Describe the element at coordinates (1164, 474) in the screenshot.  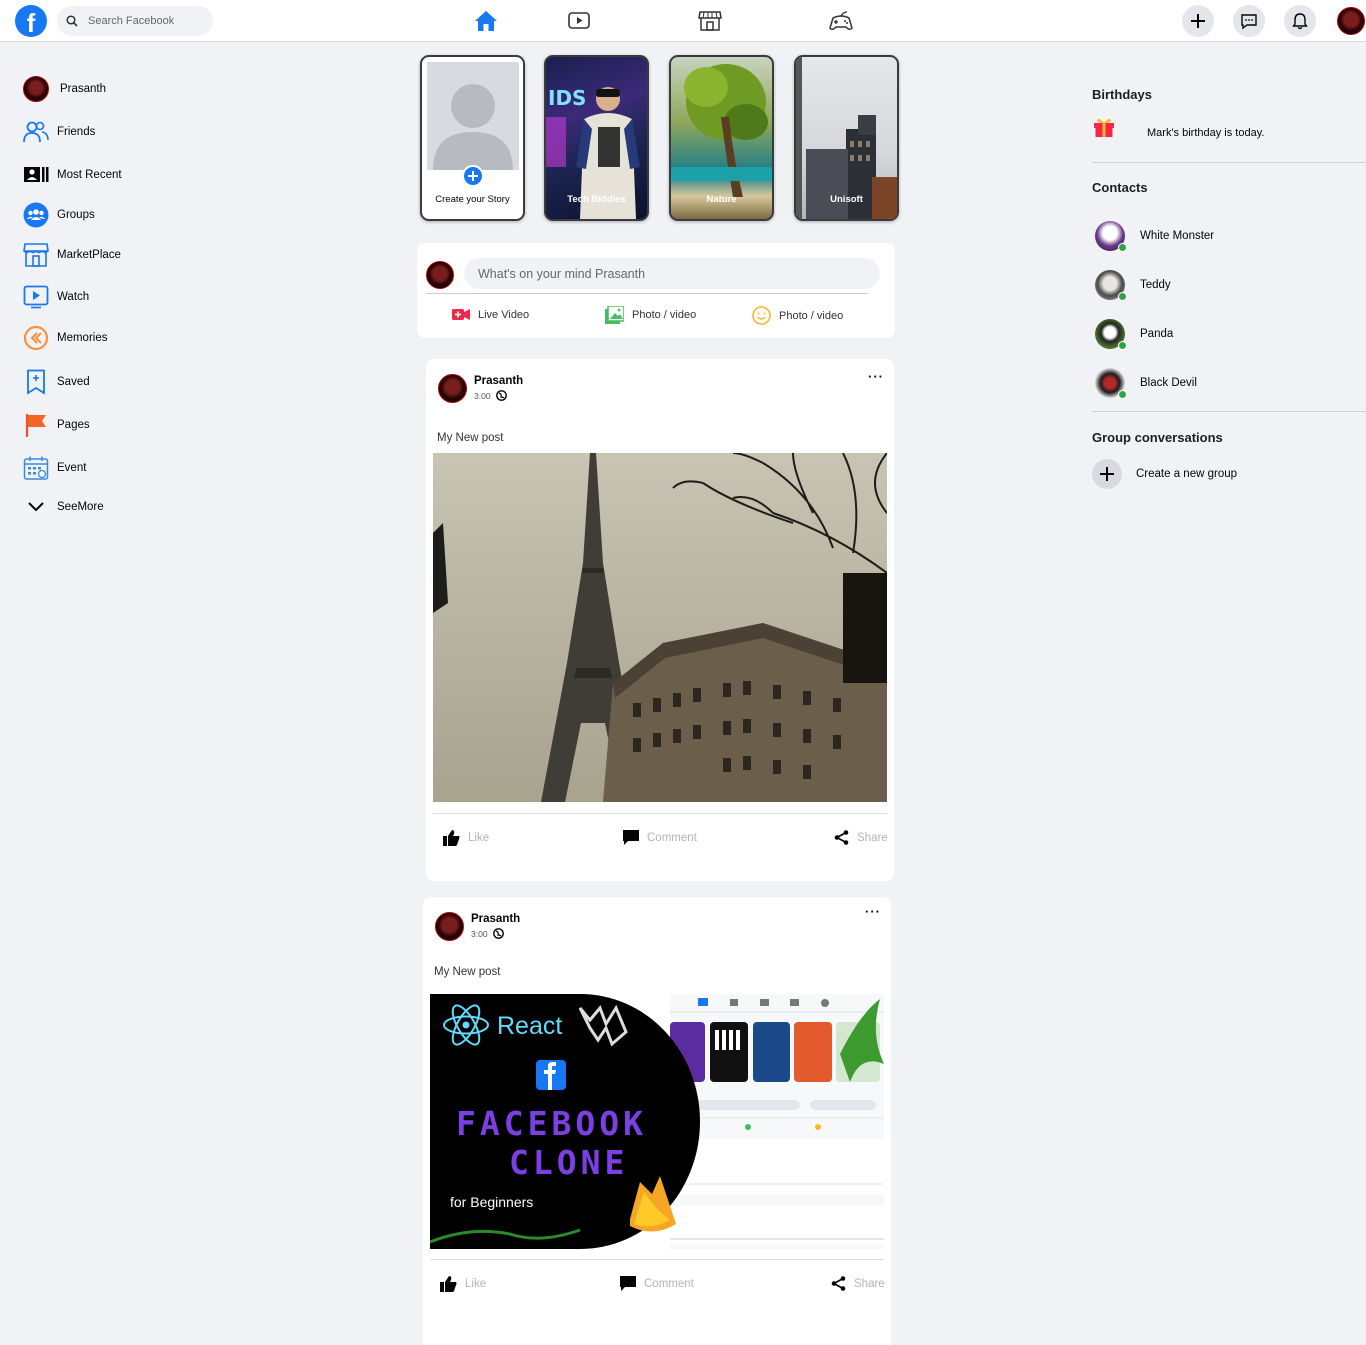
I see `create-group-button: Create a new group` at that location.